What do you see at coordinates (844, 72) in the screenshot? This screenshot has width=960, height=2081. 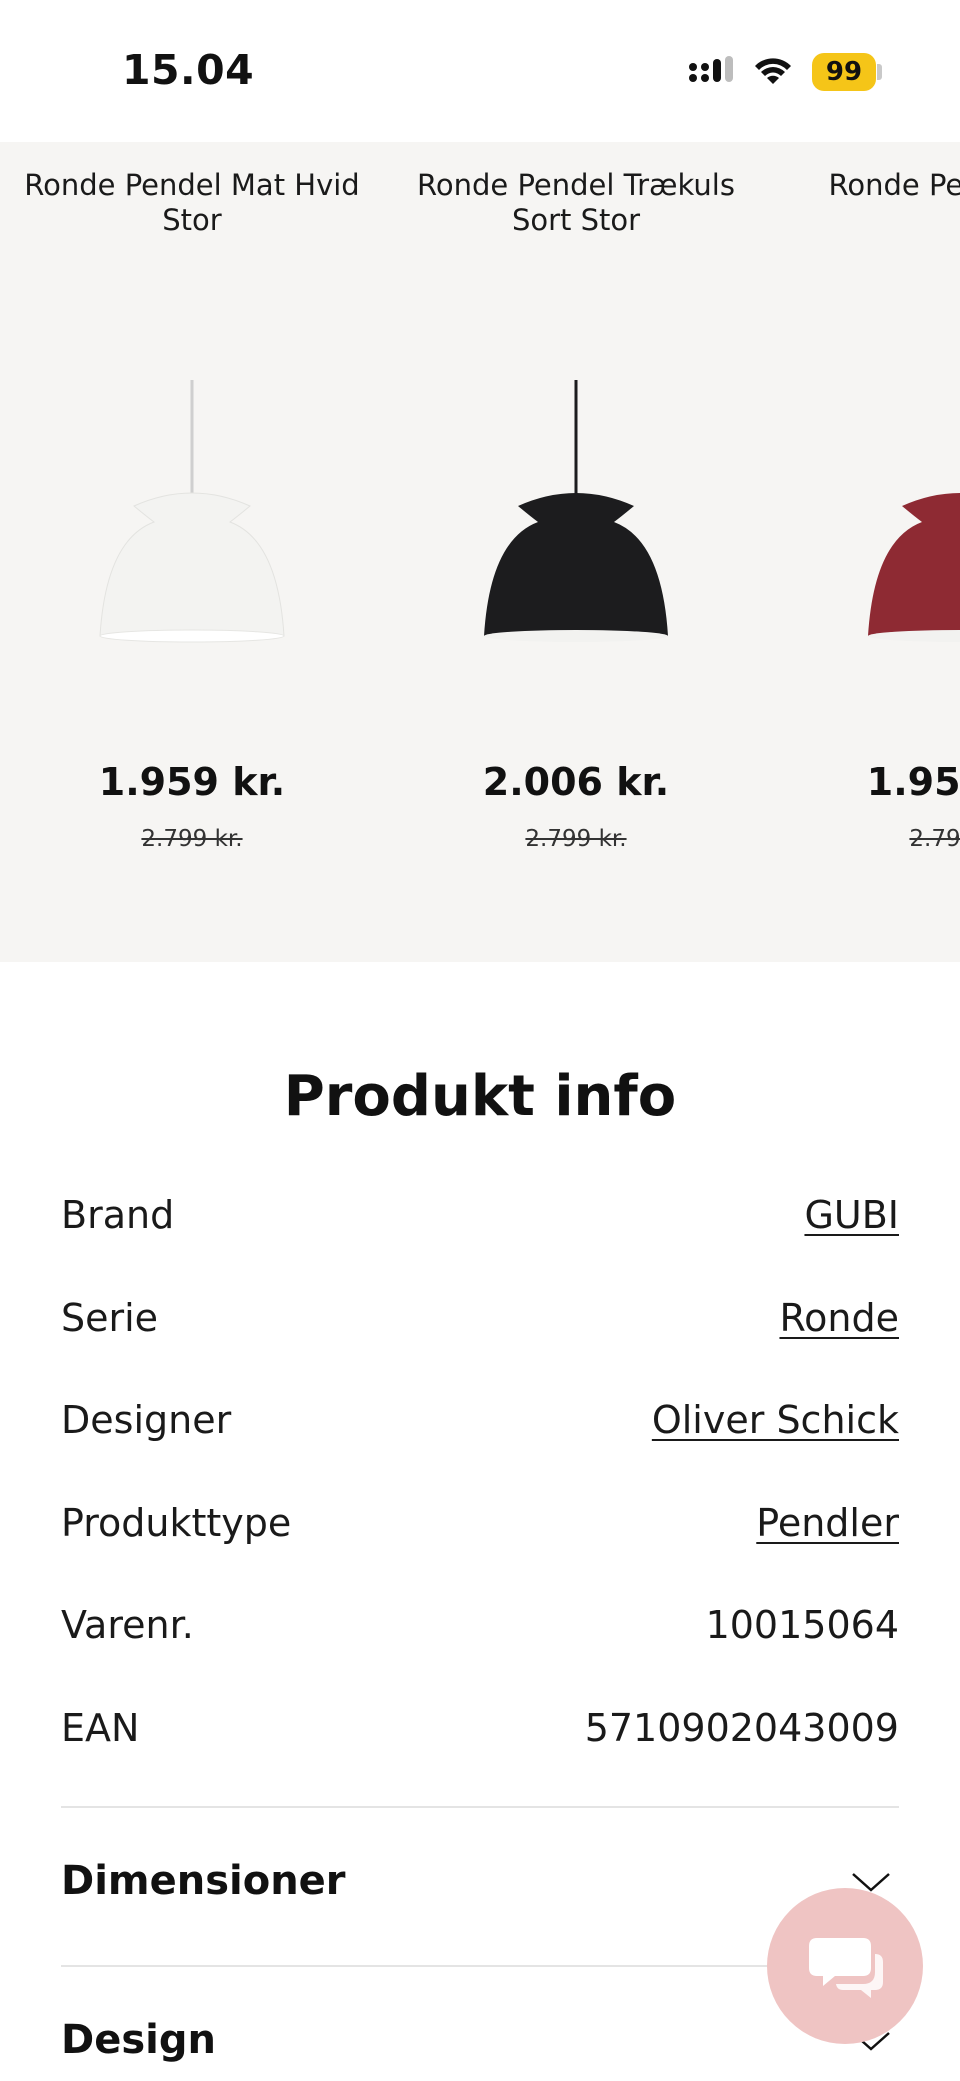 I see `battery-indicator: 99` at bounding box center [844, 72].